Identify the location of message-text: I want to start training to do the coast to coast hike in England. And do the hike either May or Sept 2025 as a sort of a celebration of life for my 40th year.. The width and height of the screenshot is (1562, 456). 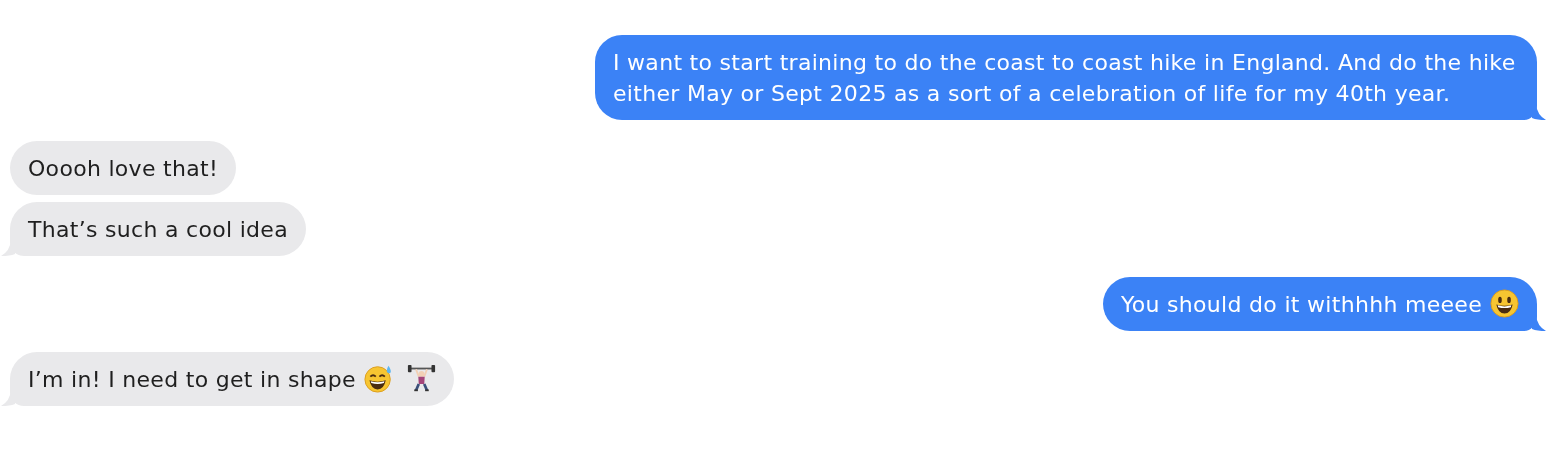
(1064, 78).